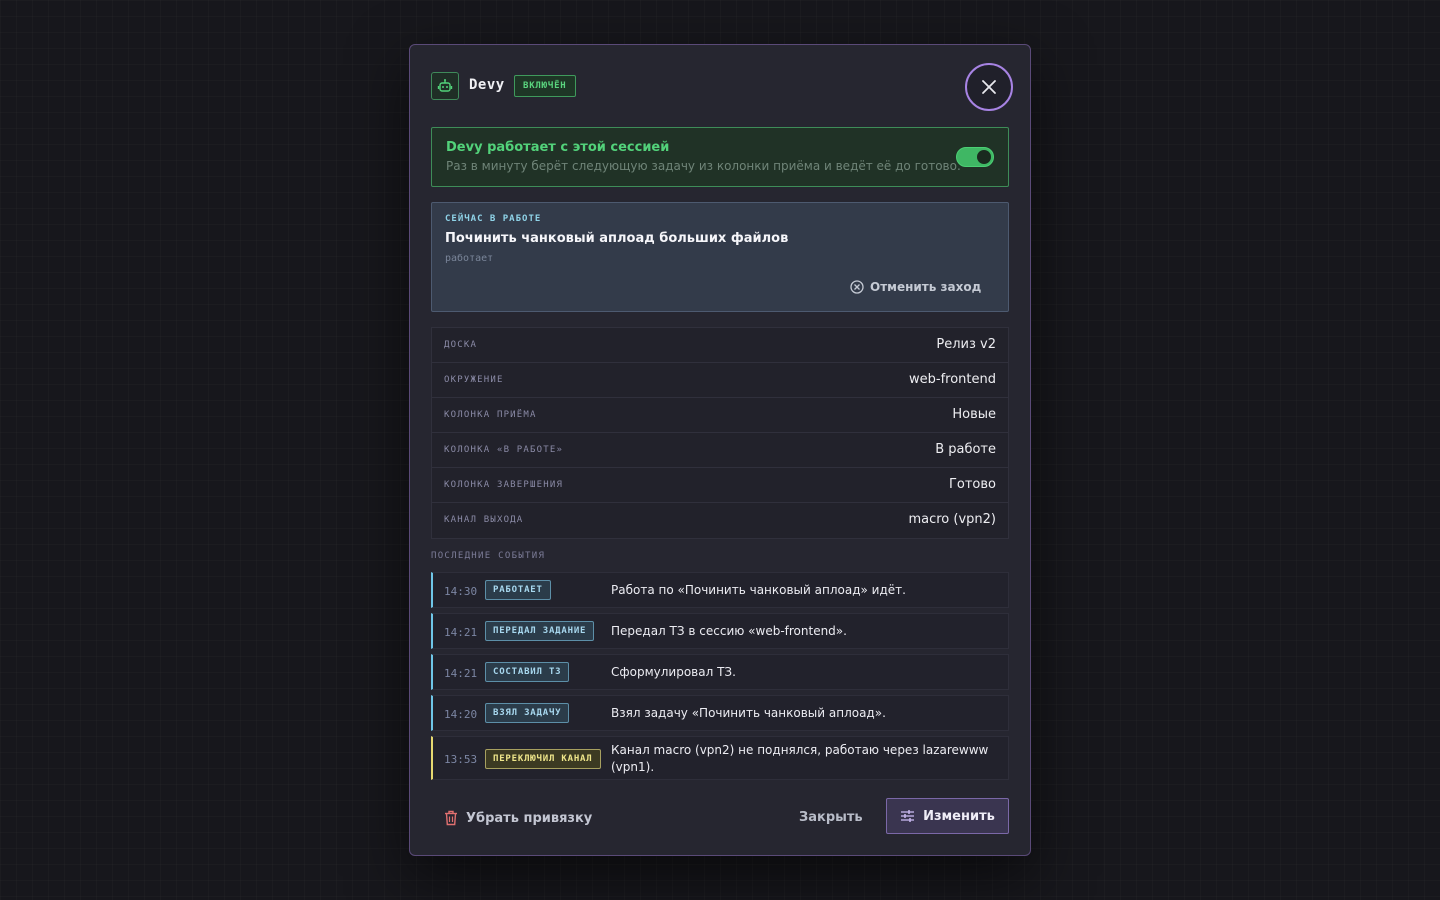  What do you see at coordinates (952, 519) in the screenshot?
I see `prop-value: macro (vpn2)` at bounding box center [952, 519].